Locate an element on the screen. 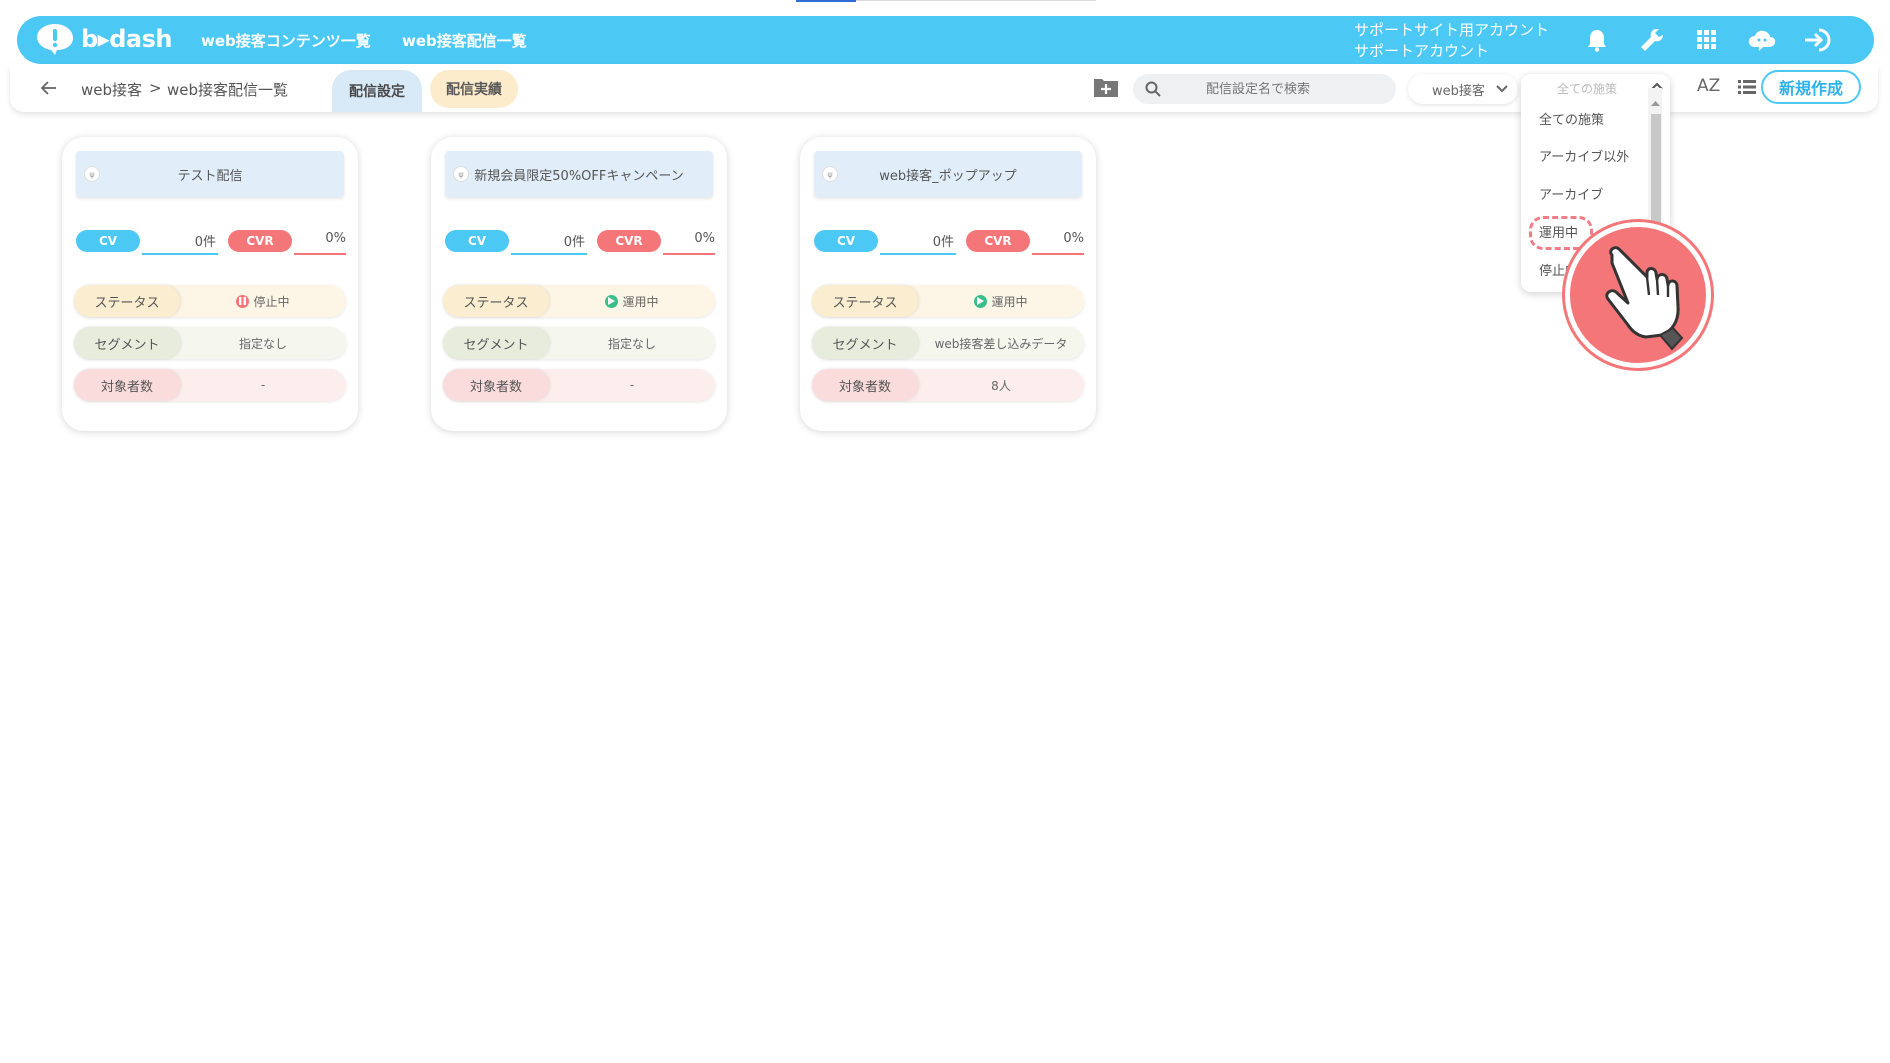 Image resolution: width=1890 pixels, height=1063 pixels. search-icon is located at coordinates (1153, 89).